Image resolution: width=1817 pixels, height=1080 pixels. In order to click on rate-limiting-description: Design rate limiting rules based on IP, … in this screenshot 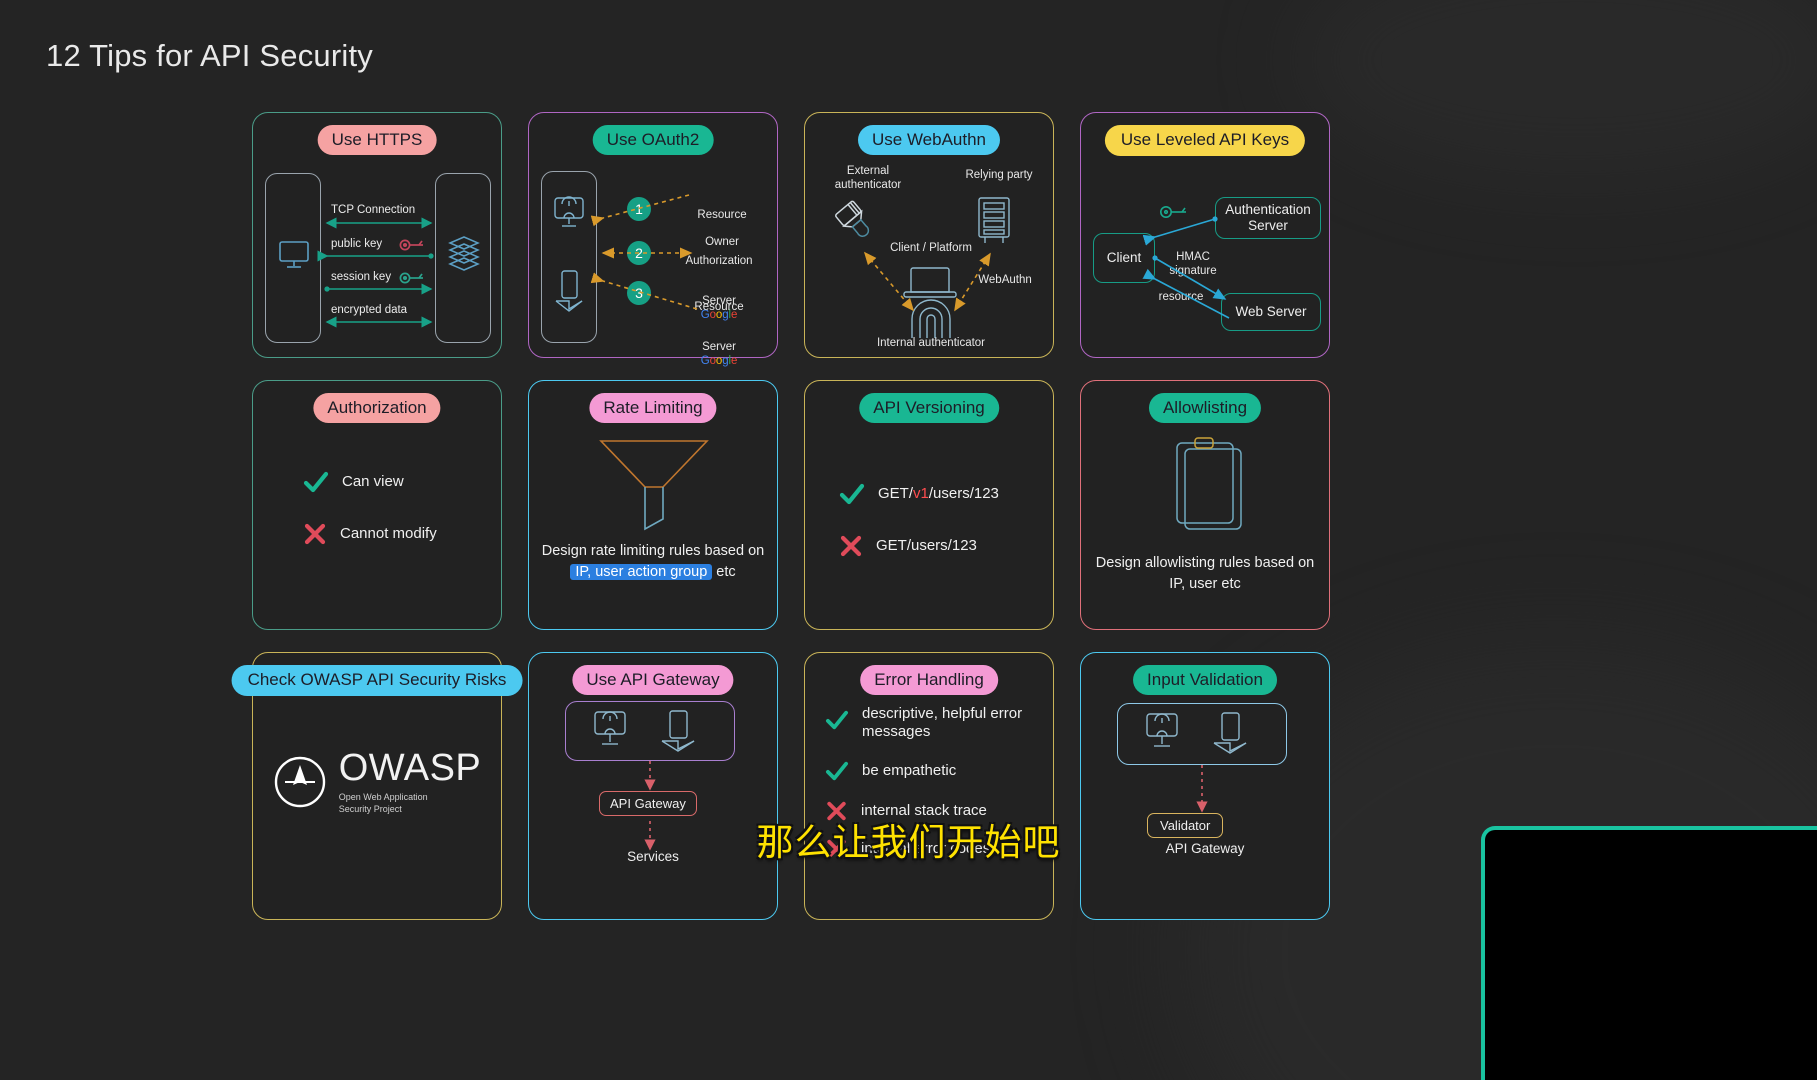, I will do `click(653, 562)`.